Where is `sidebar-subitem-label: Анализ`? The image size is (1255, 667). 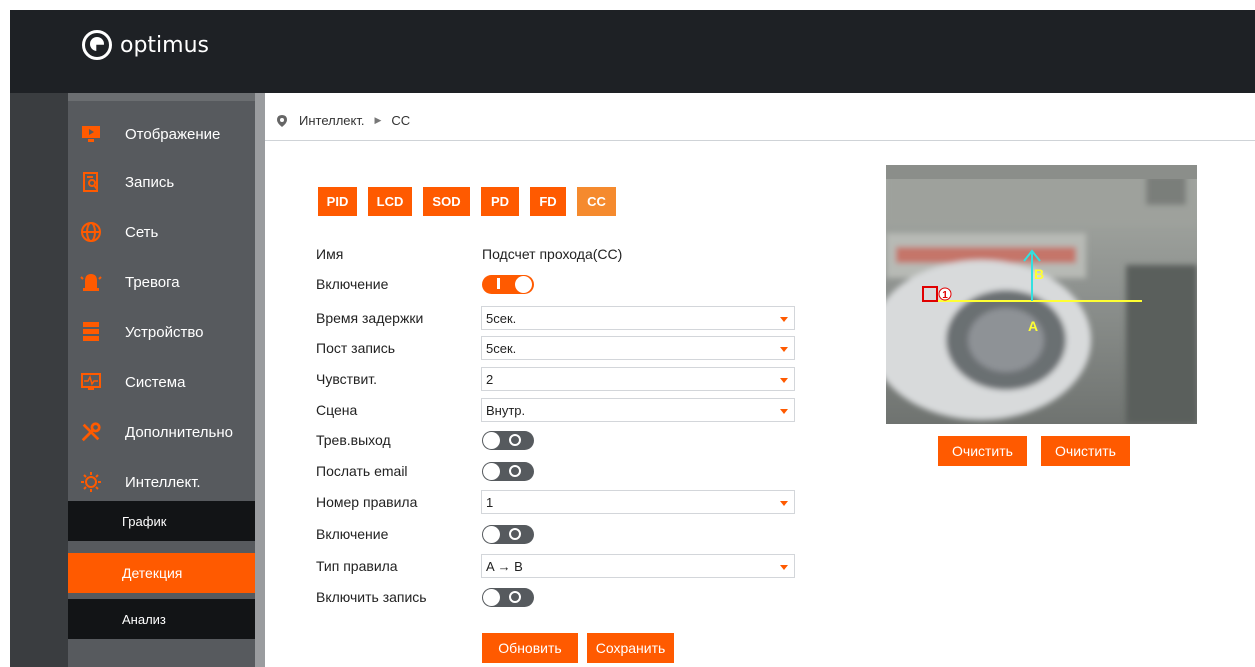
sidebar-subitem-label: Анализ is located at coordinates (144, 619).